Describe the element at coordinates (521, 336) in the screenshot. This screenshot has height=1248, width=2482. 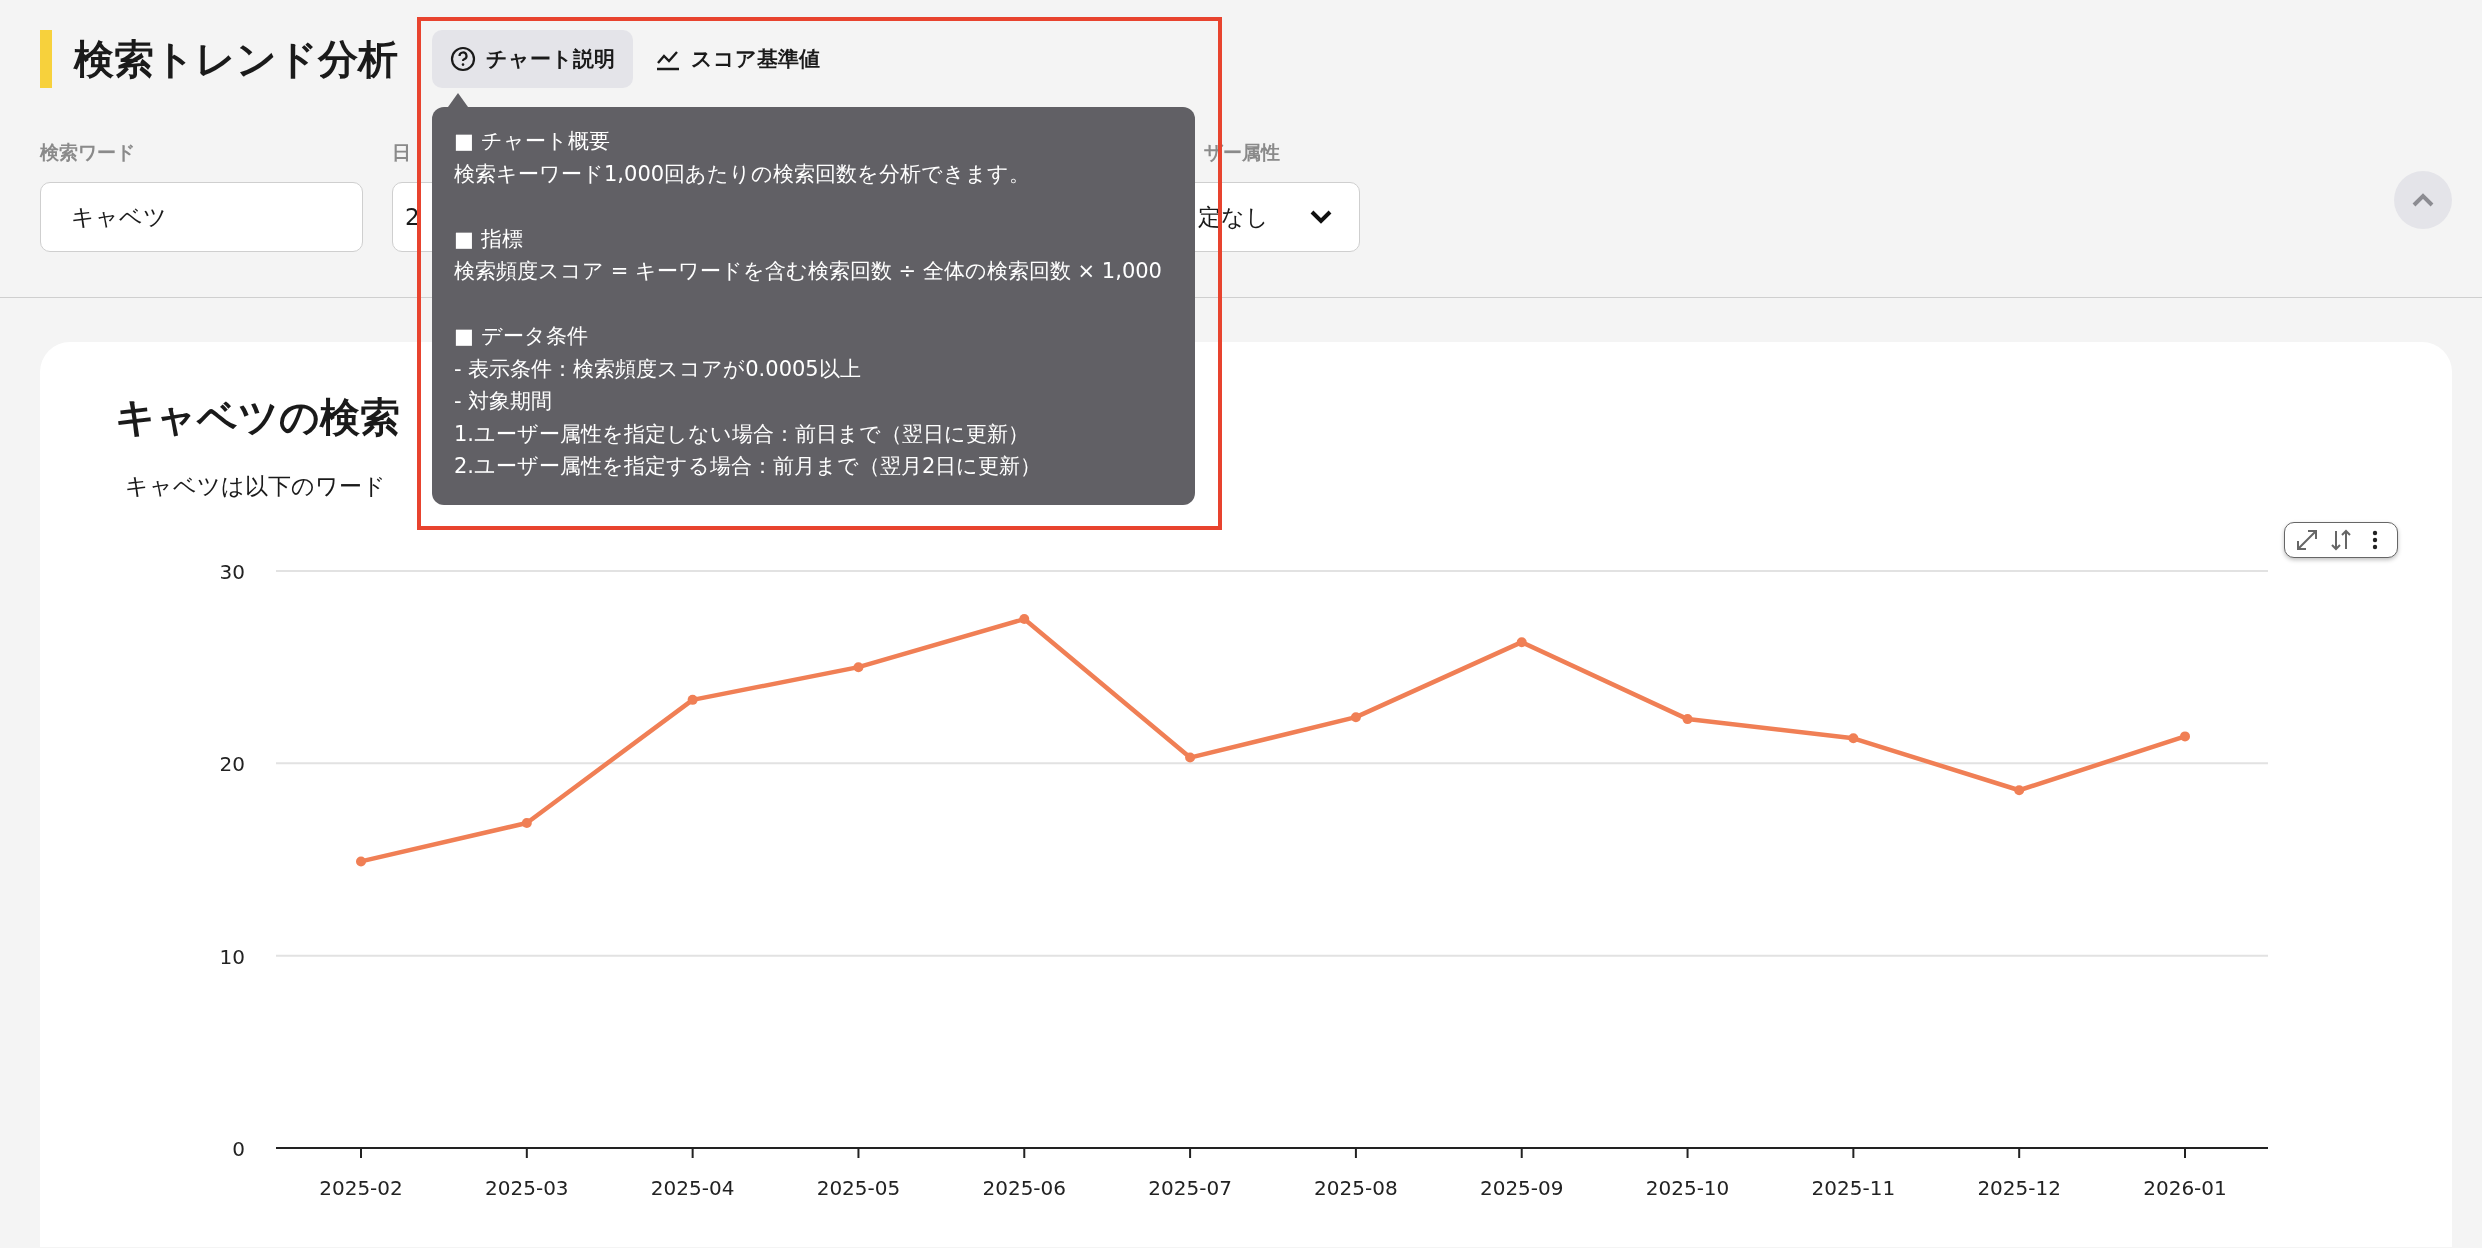
I see `tooltip-heading: ■ データ条件` at that location.